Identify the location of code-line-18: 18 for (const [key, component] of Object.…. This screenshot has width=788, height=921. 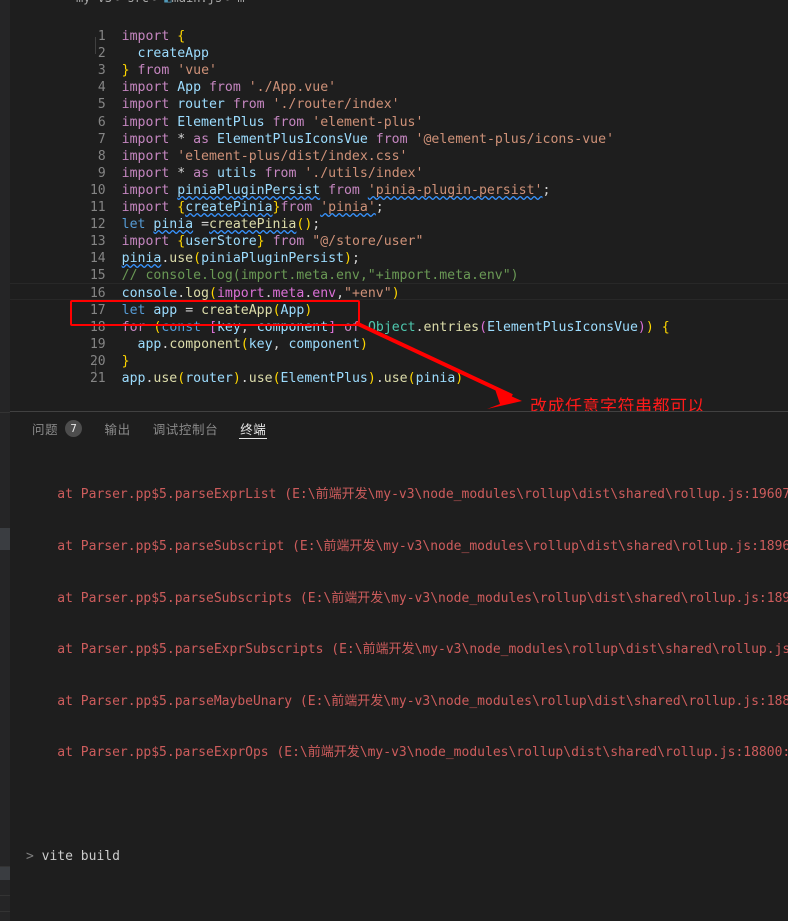
(394, 318).